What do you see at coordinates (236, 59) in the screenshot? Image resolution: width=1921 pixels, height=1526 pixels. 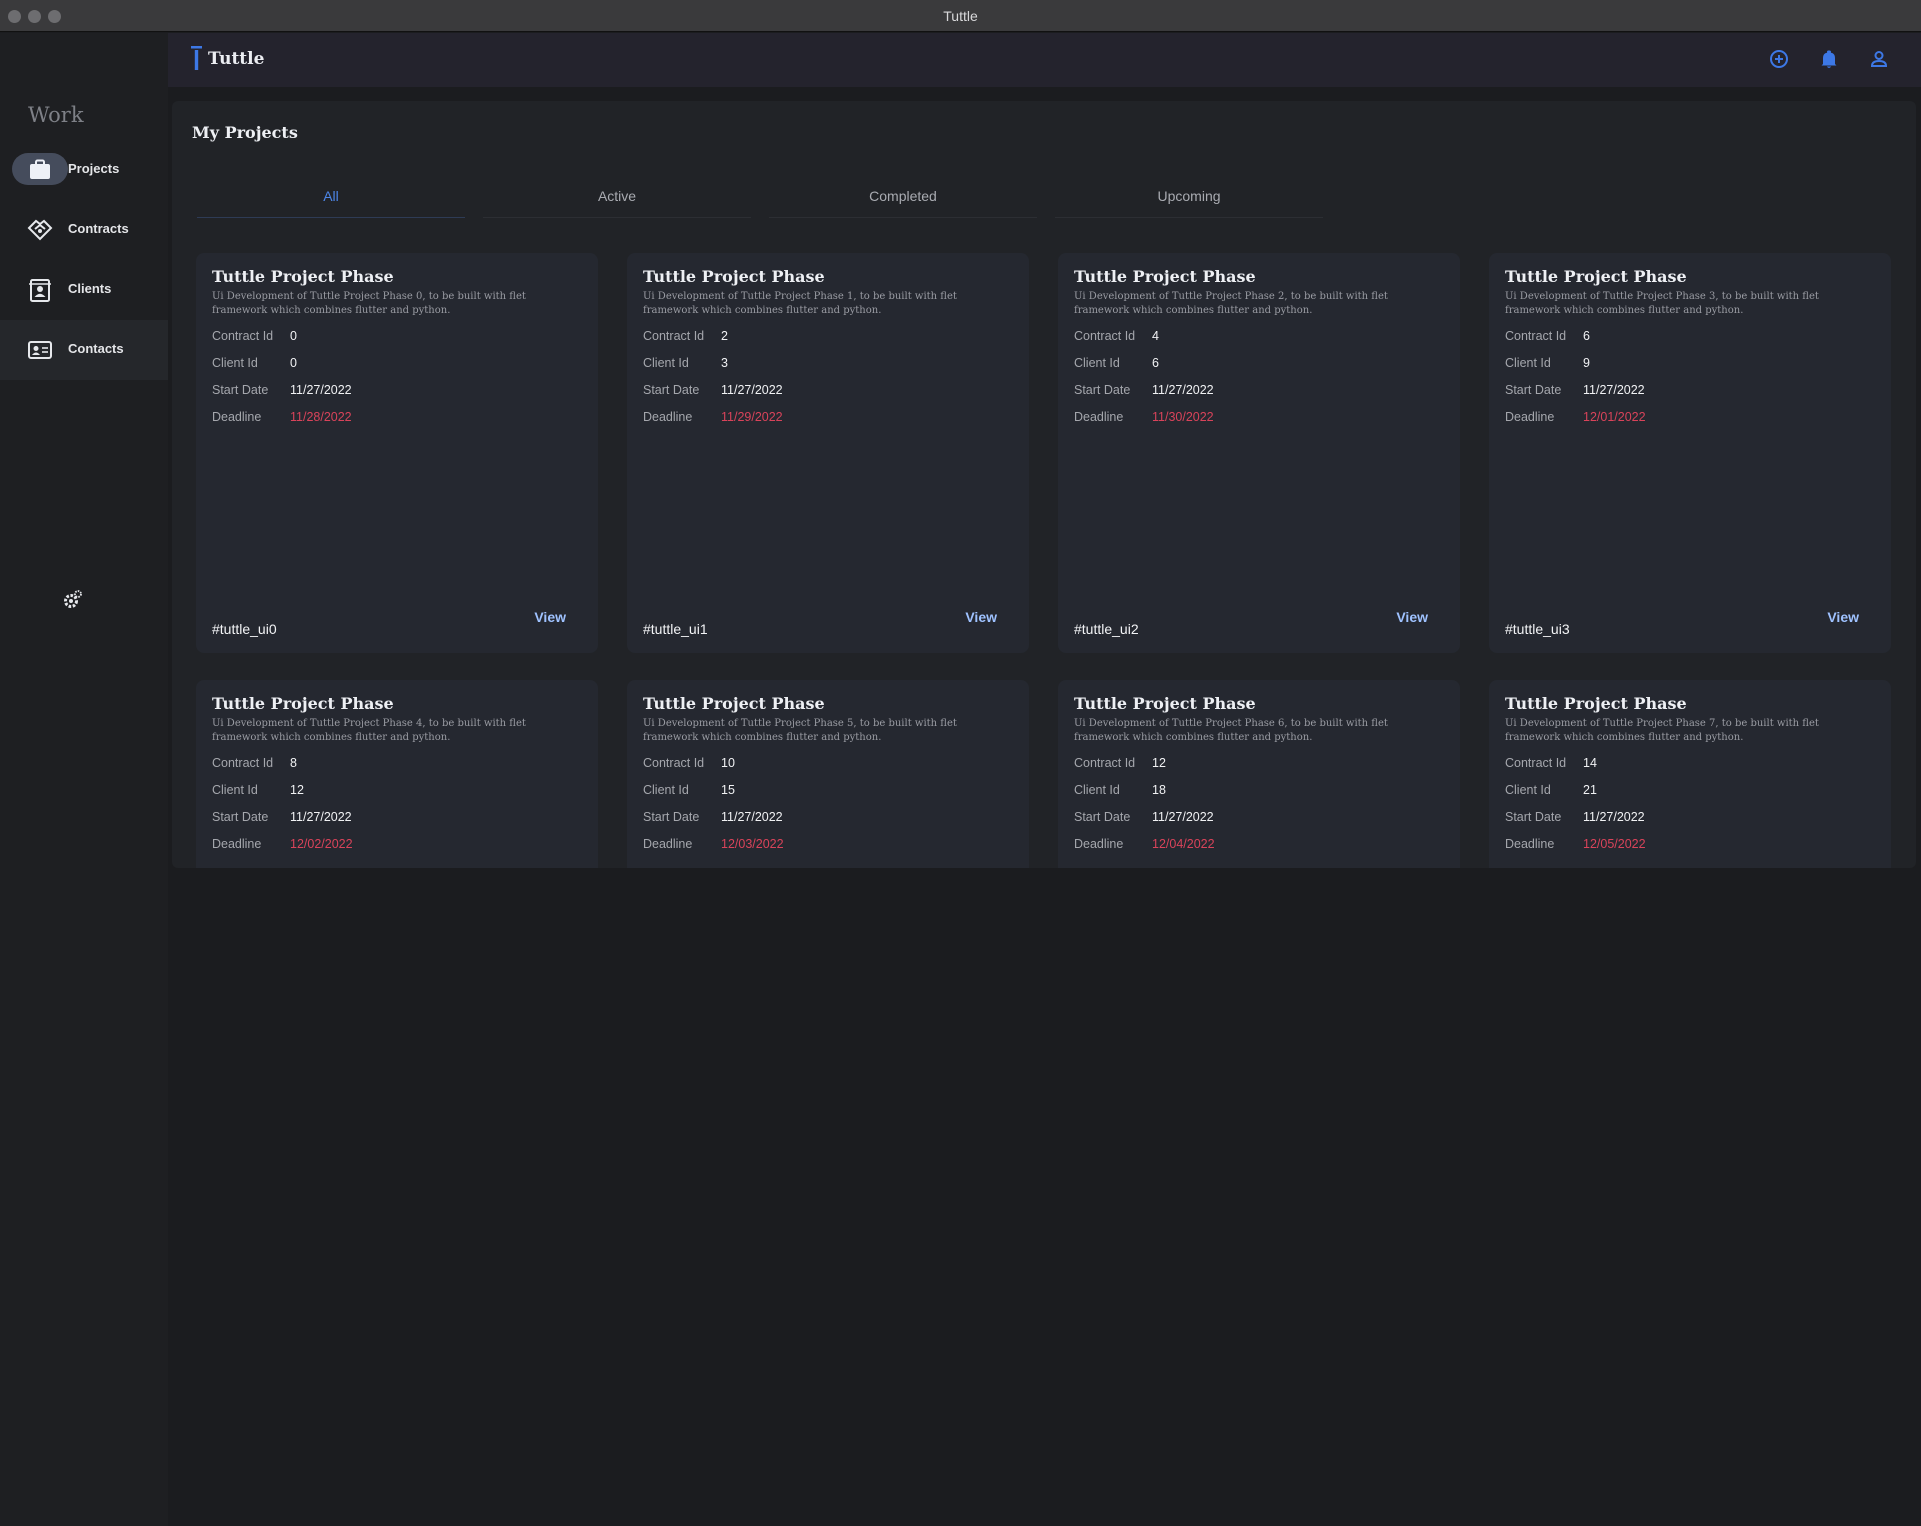 I see `app-title: Tuttle` at bounding box center [236, 59].